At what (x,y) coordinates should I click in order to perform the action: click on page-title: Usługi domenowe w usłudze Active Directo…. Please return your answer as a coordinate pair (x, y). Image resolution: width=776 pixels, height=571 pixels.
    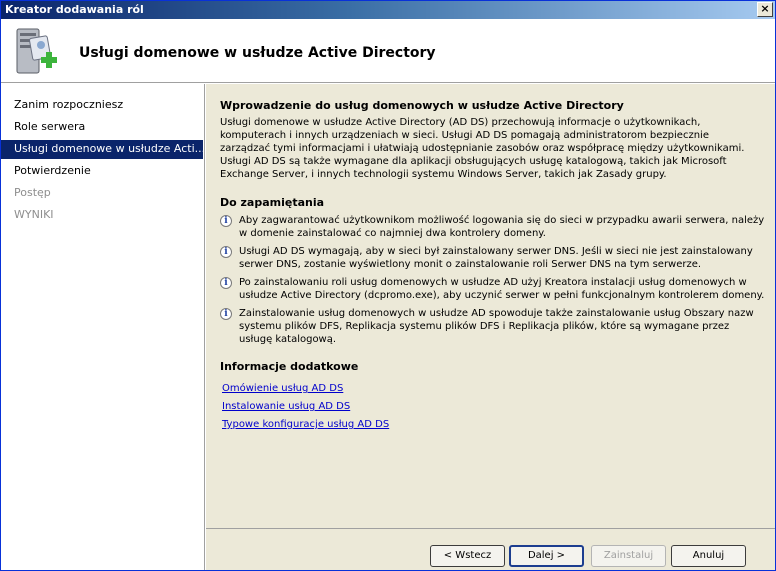
    Looking at the image, I should click on (257, 53).